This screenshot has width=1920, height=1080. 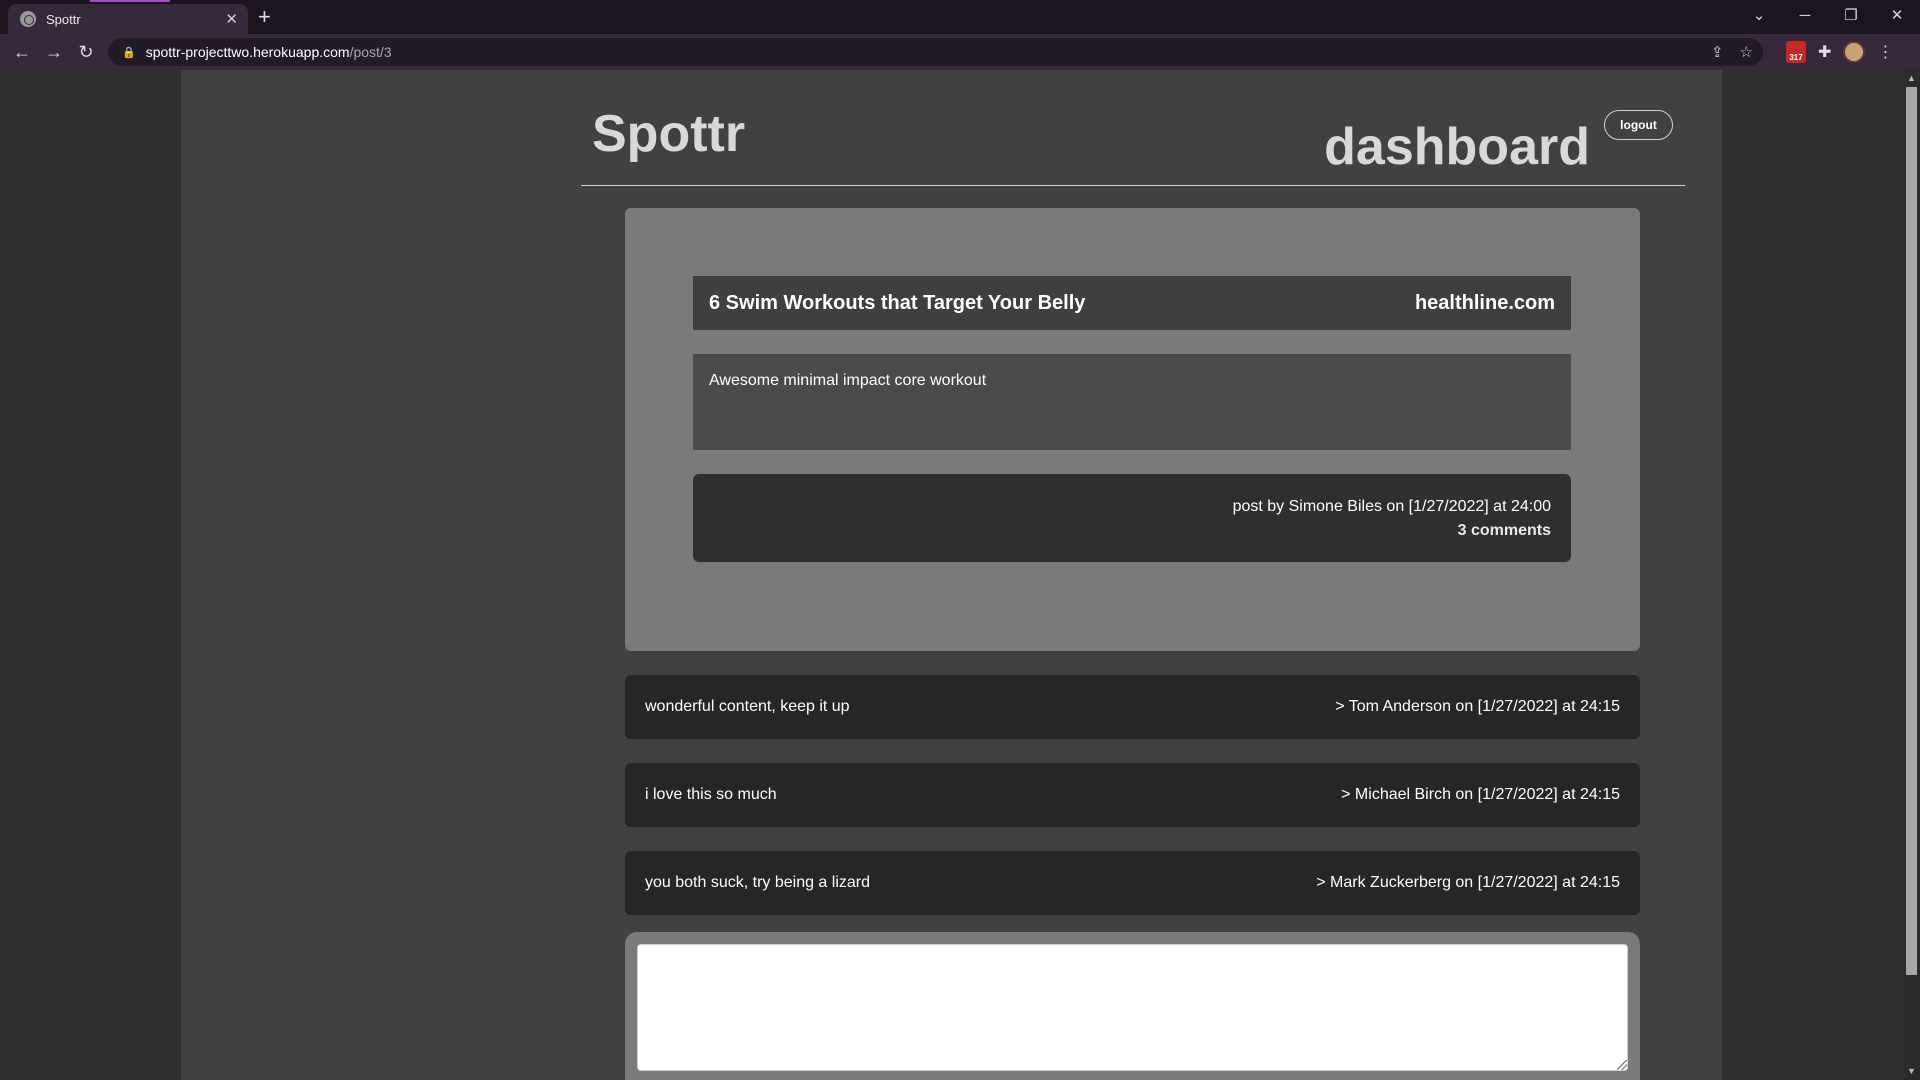 What do you see at coordinates (1911, 1071) in the screenshot?
I see `scroll-down-arrow-icon: ▼` at bounding box center [1911, 1071].